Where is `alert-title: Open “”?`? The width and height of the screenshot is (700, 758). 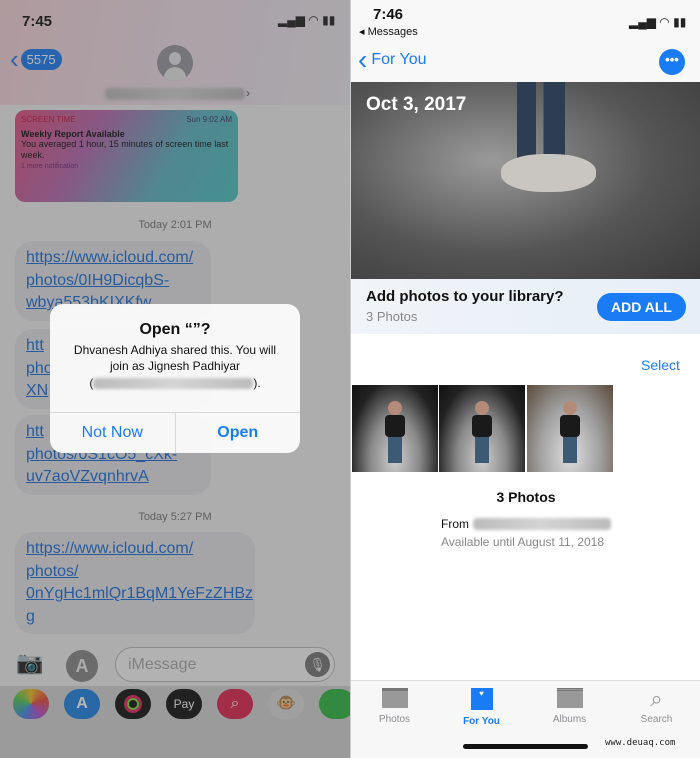 alert-title: Open “”? is located at coordinates (175, 329).